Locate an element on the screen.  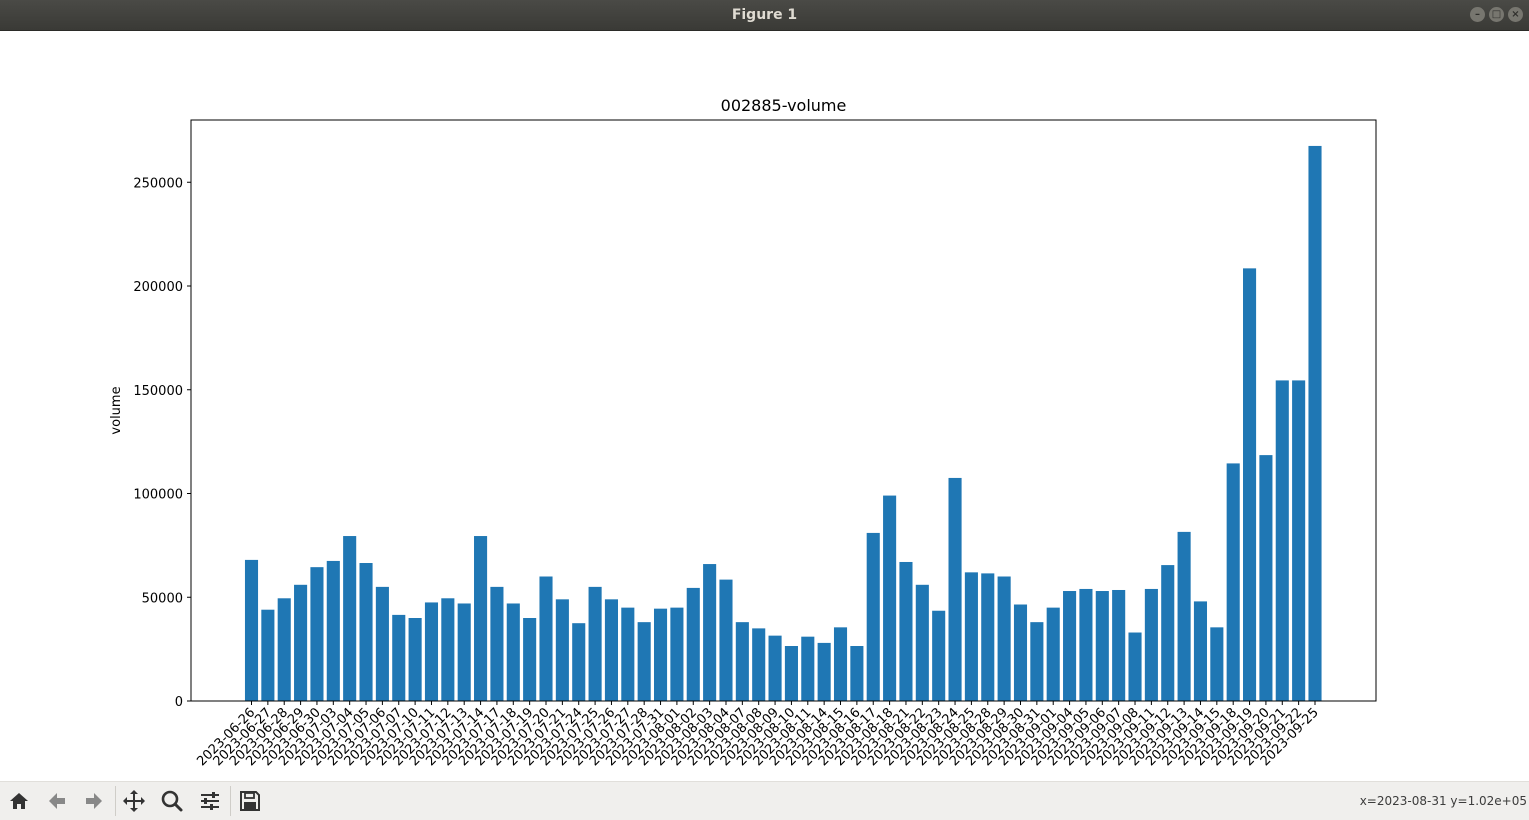
zoom-icon is located at coordinates (172, 801).